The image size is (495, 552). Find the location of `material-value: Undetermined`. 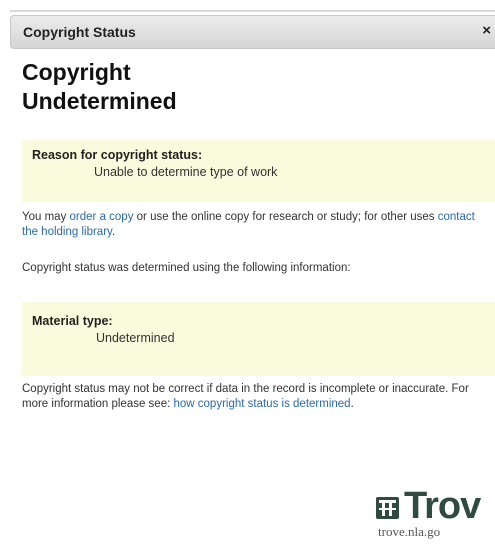

material-value: Undetermined is located at coordinates (135, 338).